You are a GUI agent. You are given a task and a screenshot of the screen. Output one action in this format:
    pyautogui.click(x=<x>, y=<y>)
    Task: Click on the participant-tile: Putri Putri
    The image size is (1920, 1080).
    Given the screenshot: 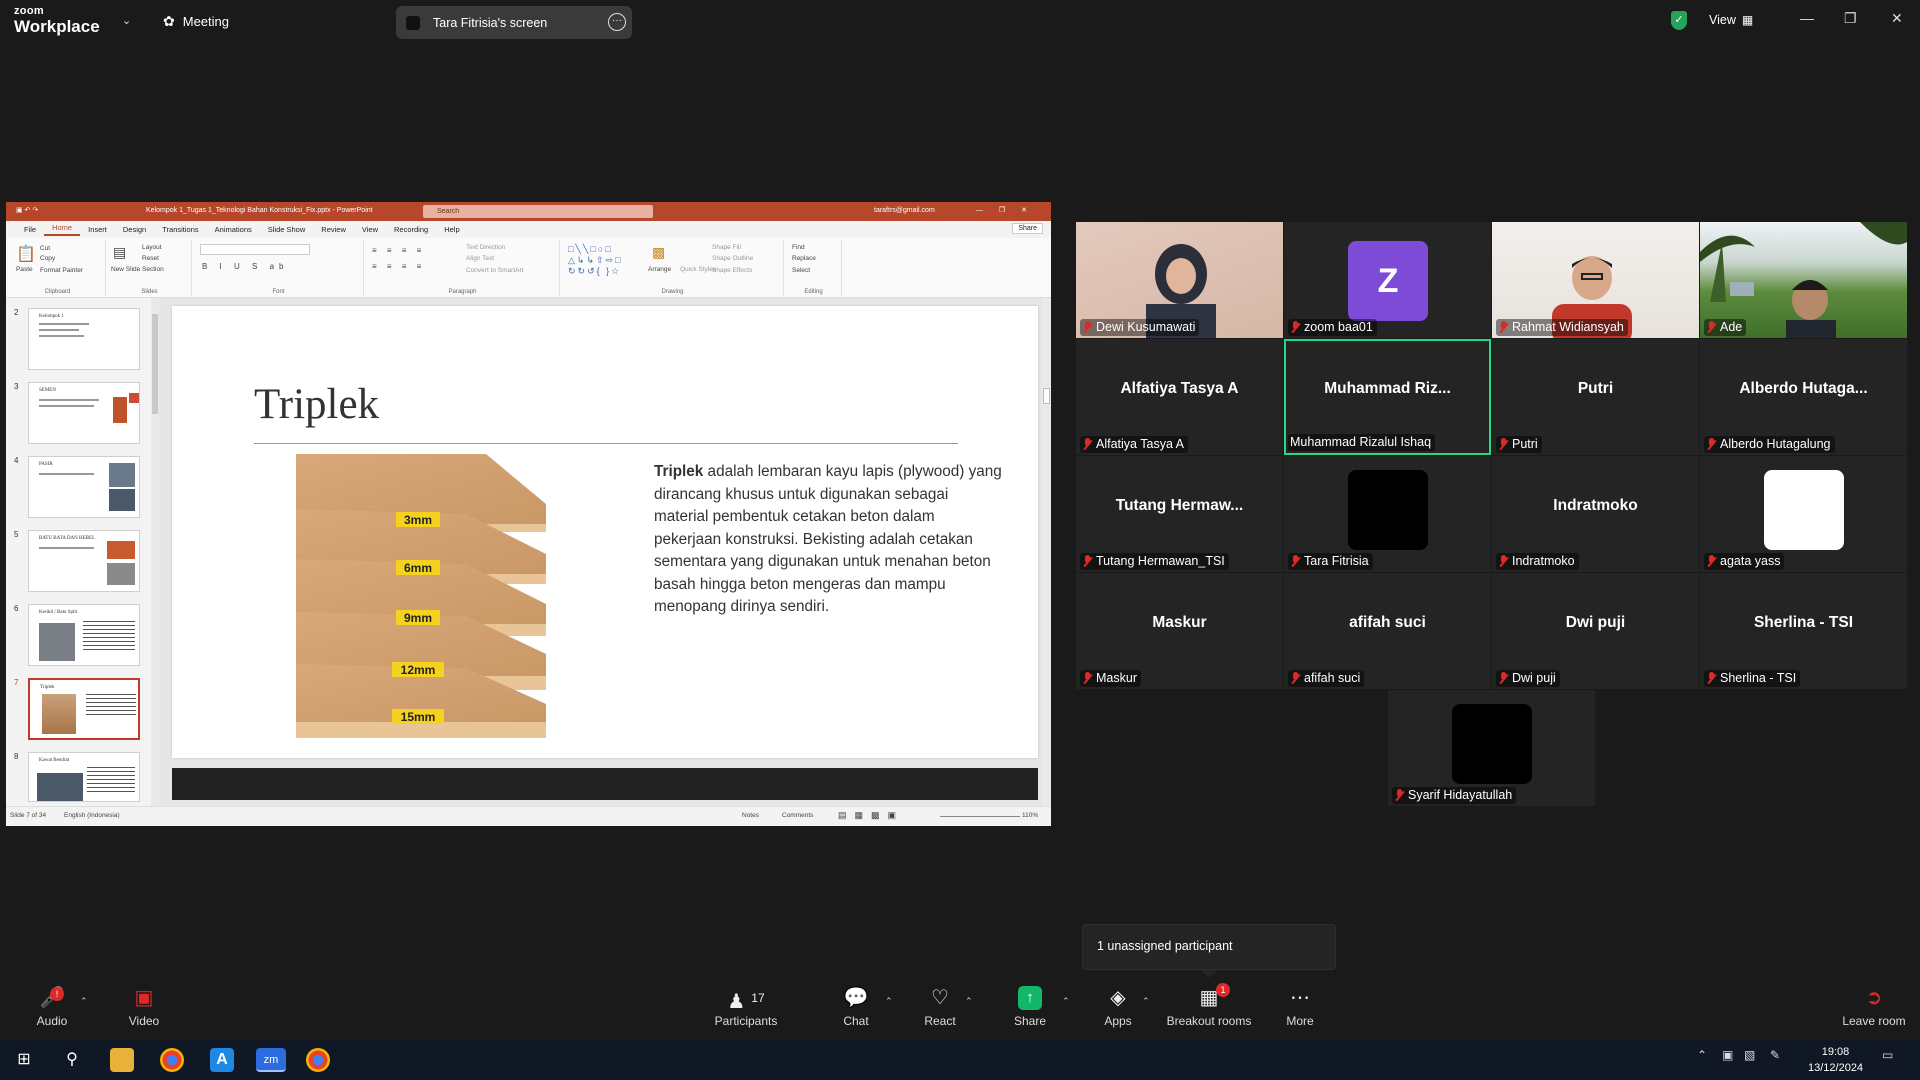 What is the action you would take?
    pyautogui.click(x=1595, y=397)
    